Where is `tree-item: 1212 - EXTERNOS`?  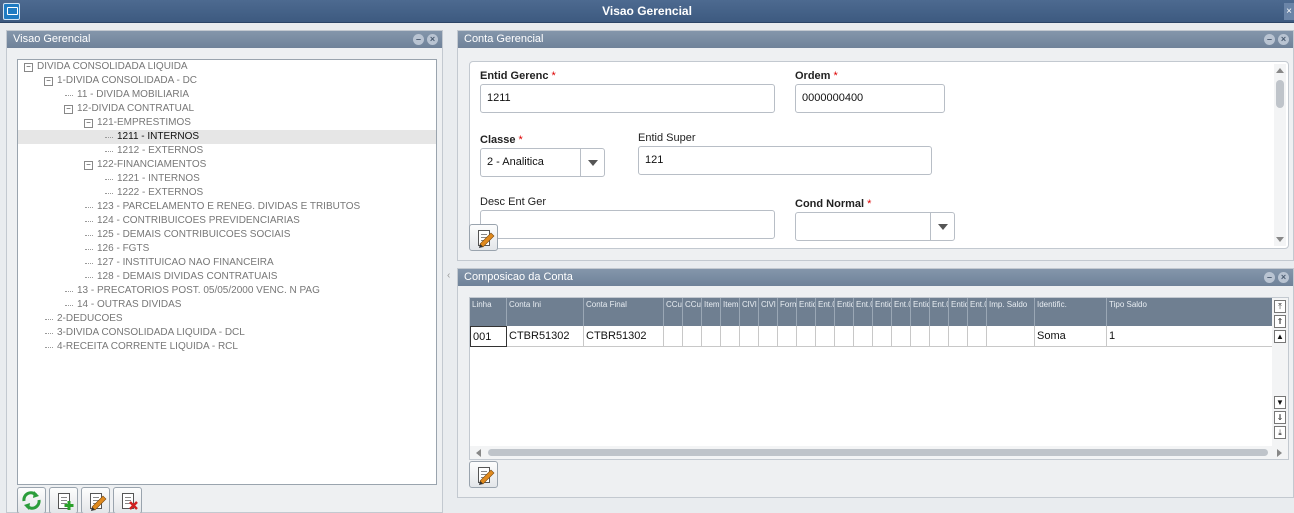
tree-item: 1212 - EXTERNOS is located at coordinates (227, 151).